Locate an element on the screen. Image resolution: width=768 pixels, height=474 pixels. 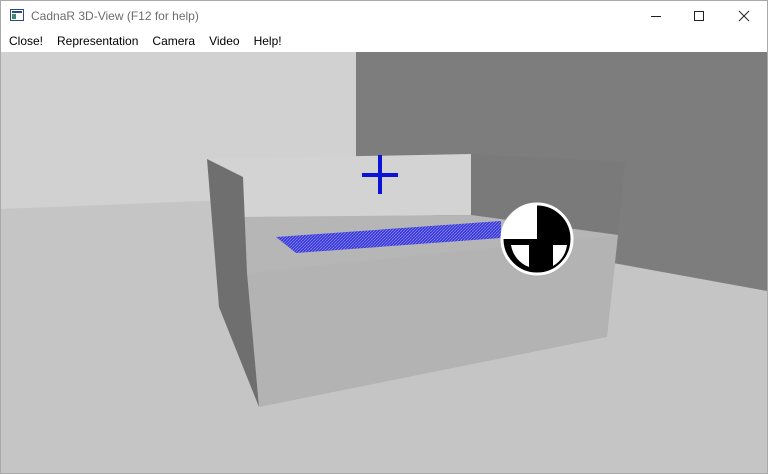
menu-close: Close! is located at coordinates (25, 41).